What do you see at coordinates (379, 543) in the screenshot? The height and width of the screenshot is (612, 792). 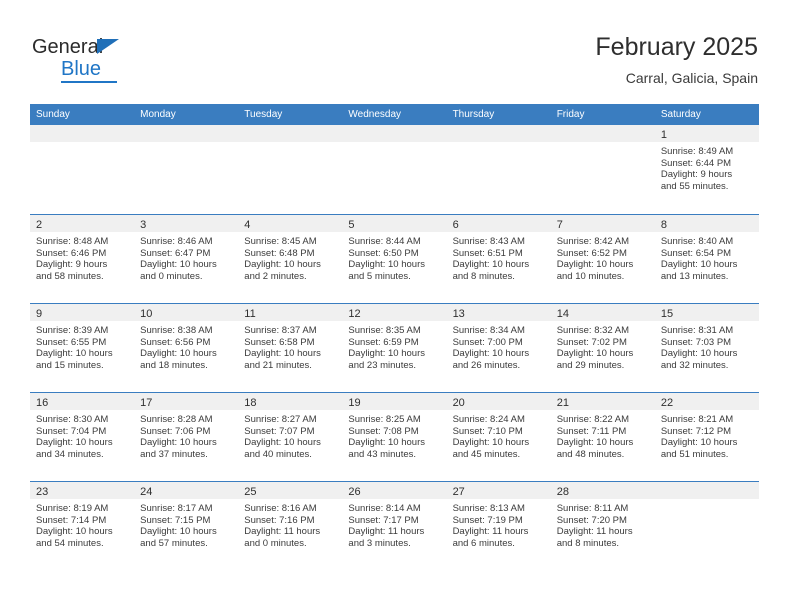 I see `daylight-text-line2: and 3 minutes.` at bounding box center [379, 543].